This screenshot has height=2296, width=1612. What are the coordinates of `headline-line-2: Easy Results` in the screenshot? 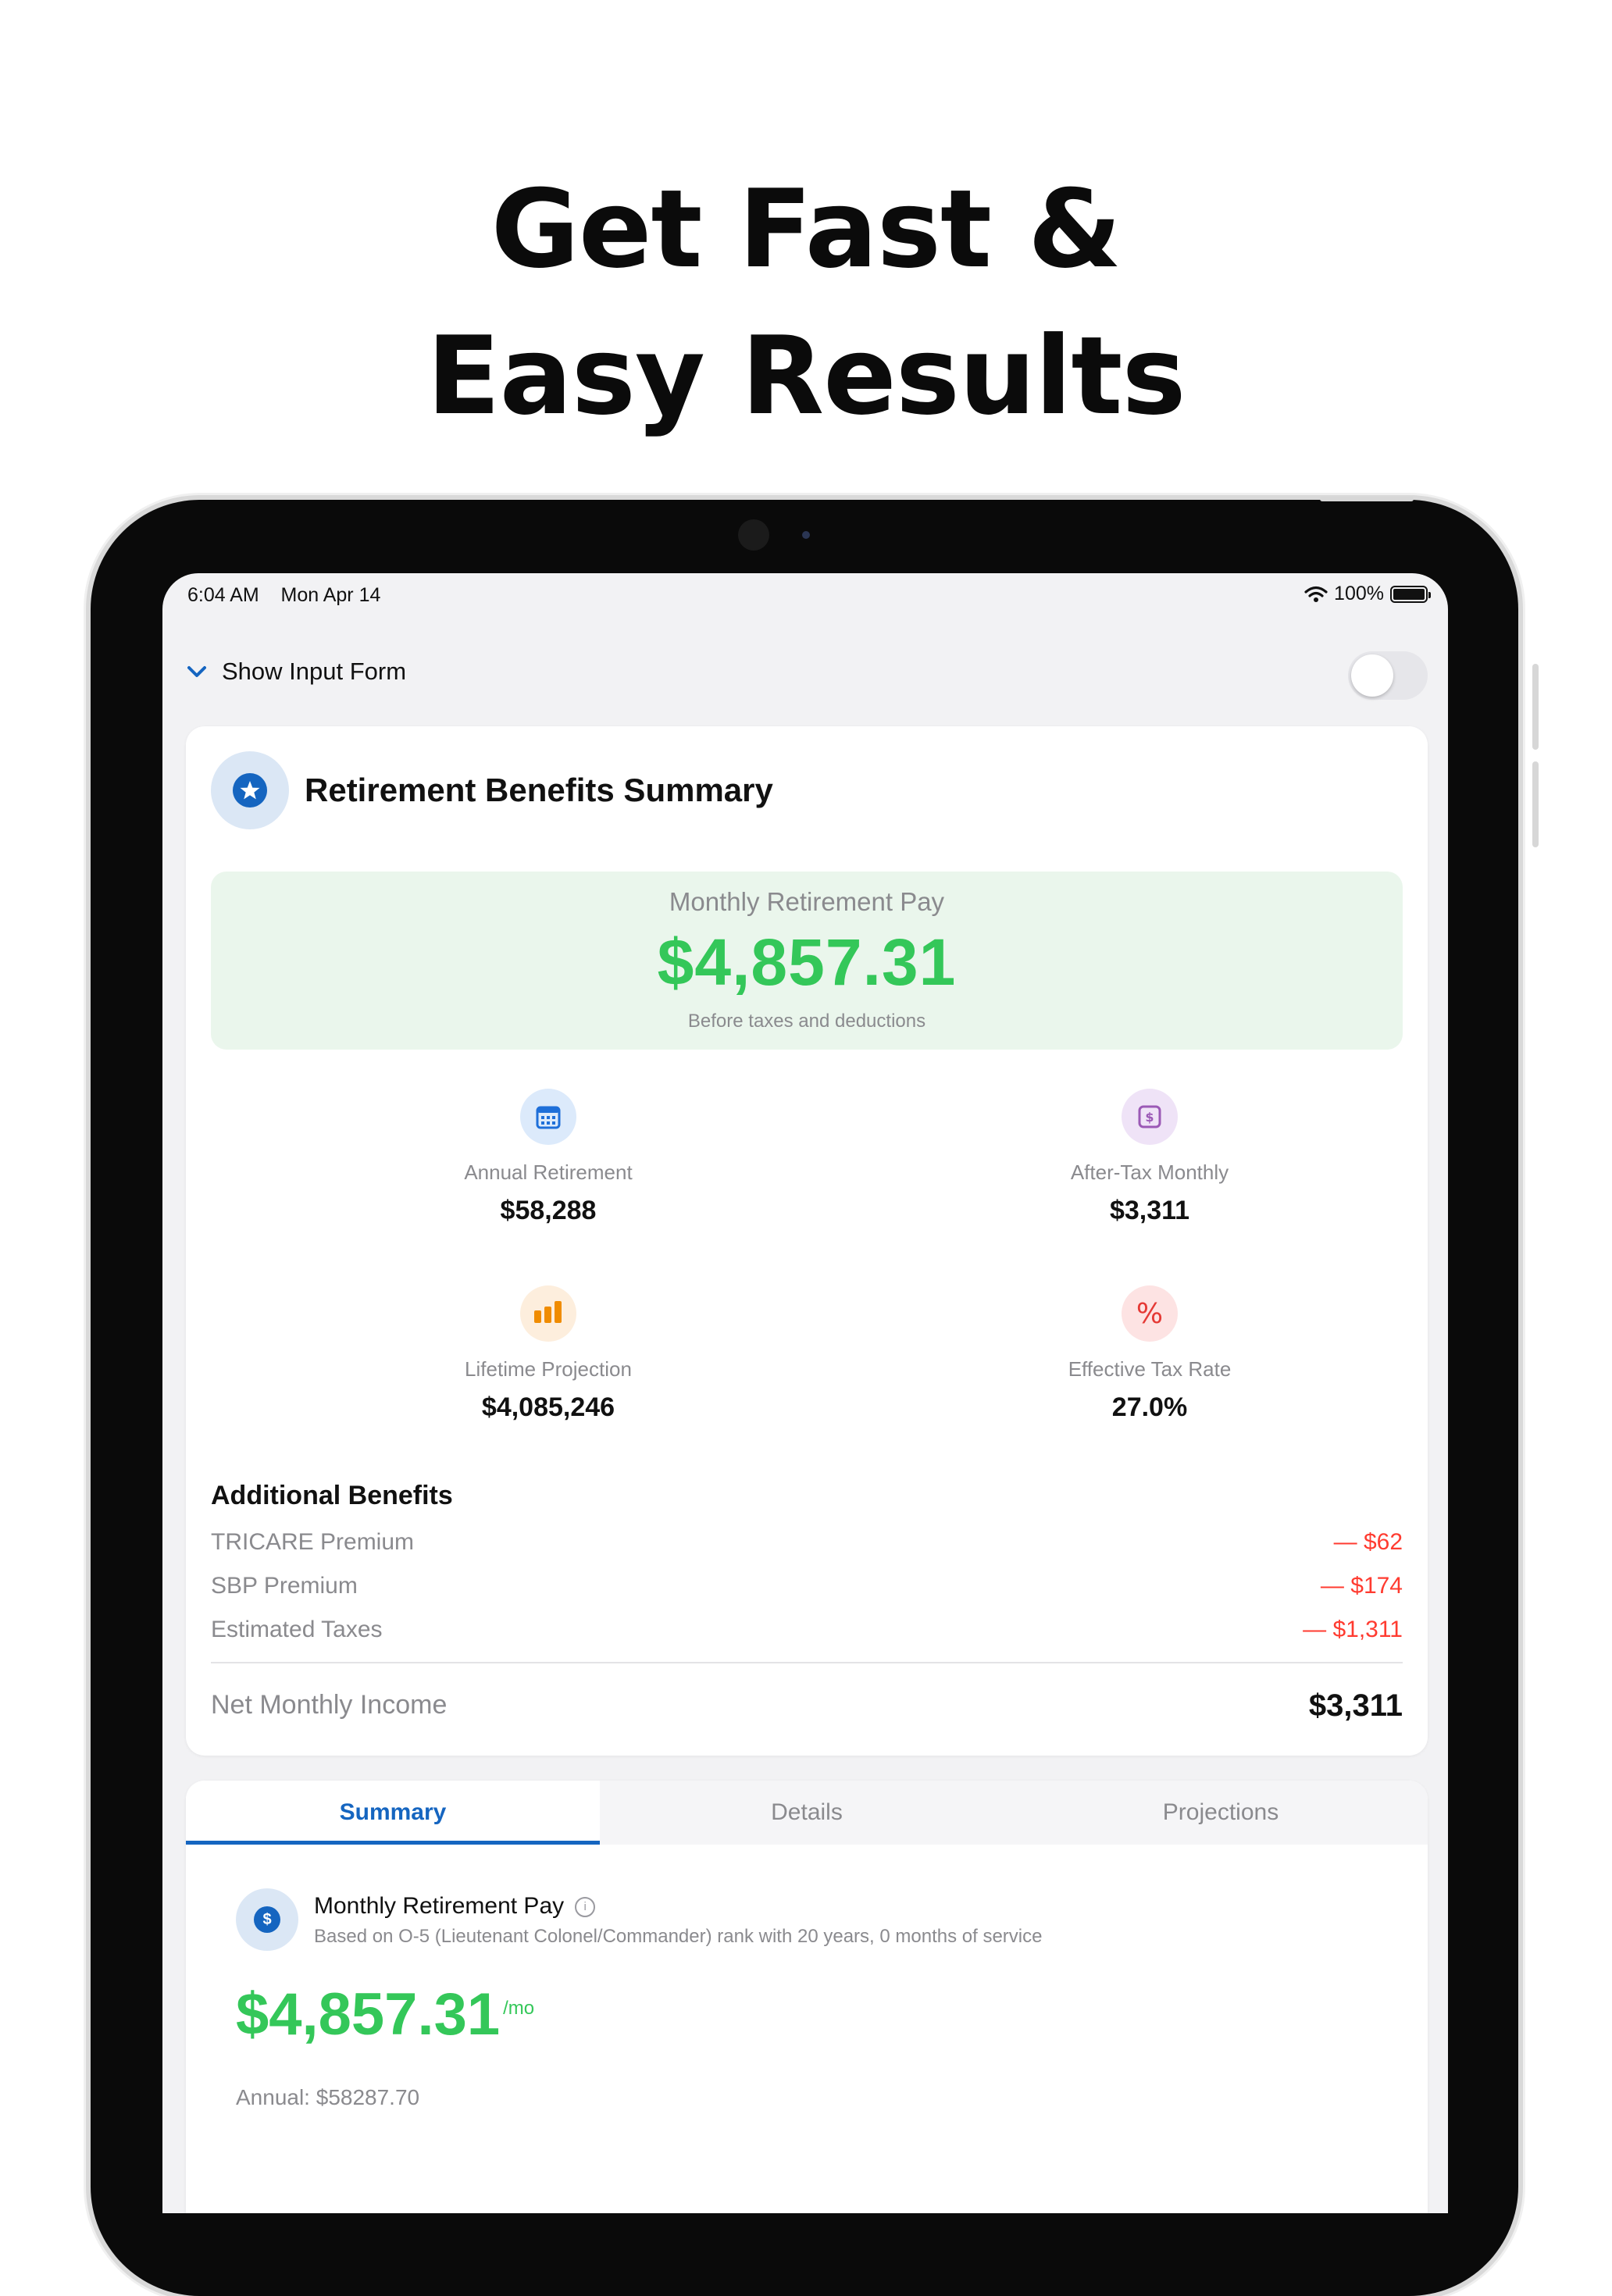 It's located at (806, 376).